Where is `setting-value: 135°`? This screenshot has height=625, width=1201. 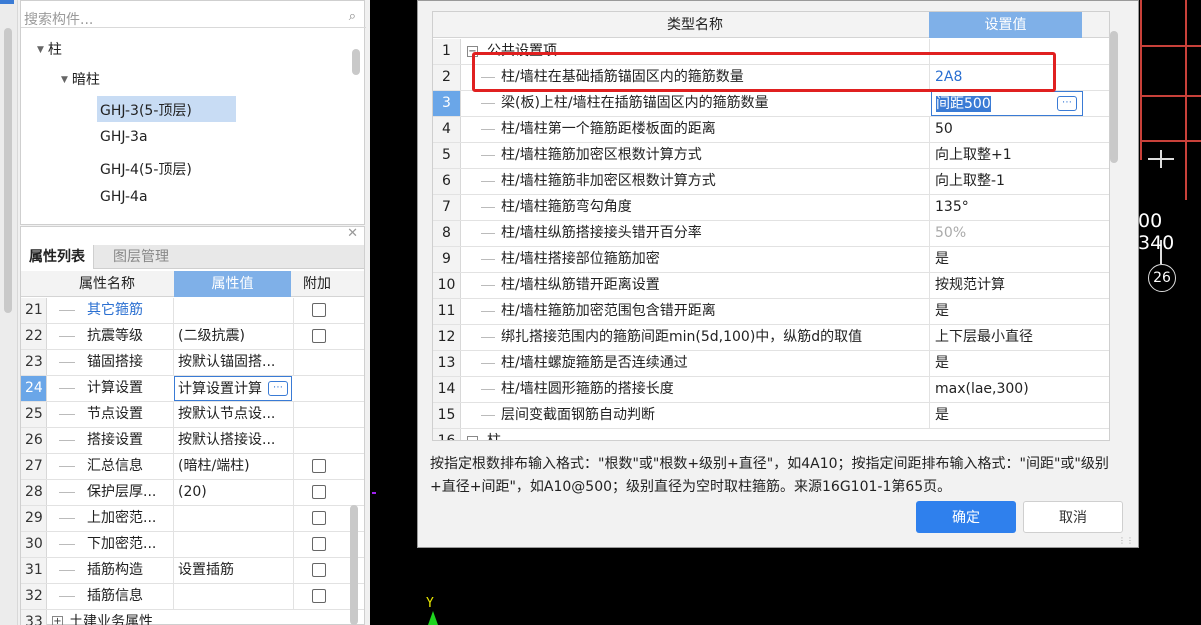 setting-value: 135° is located at coordinates (1007, 207).